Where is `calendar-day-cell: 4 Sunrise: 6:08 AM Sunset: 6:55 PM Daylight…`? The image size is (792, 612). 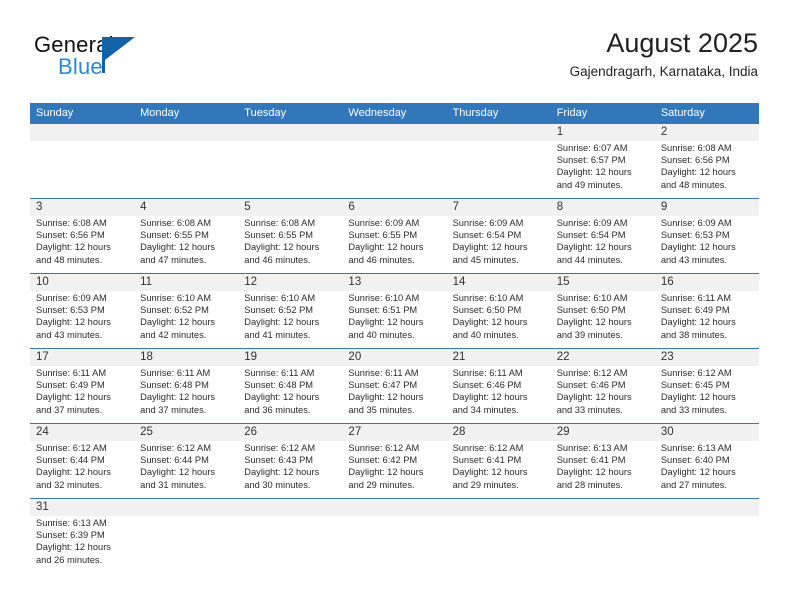
calendar-day-cell: 4 Sunrise: 6:08 AM Sunset: 6:55 PM Daylight… is located at coordinates (186, 236).